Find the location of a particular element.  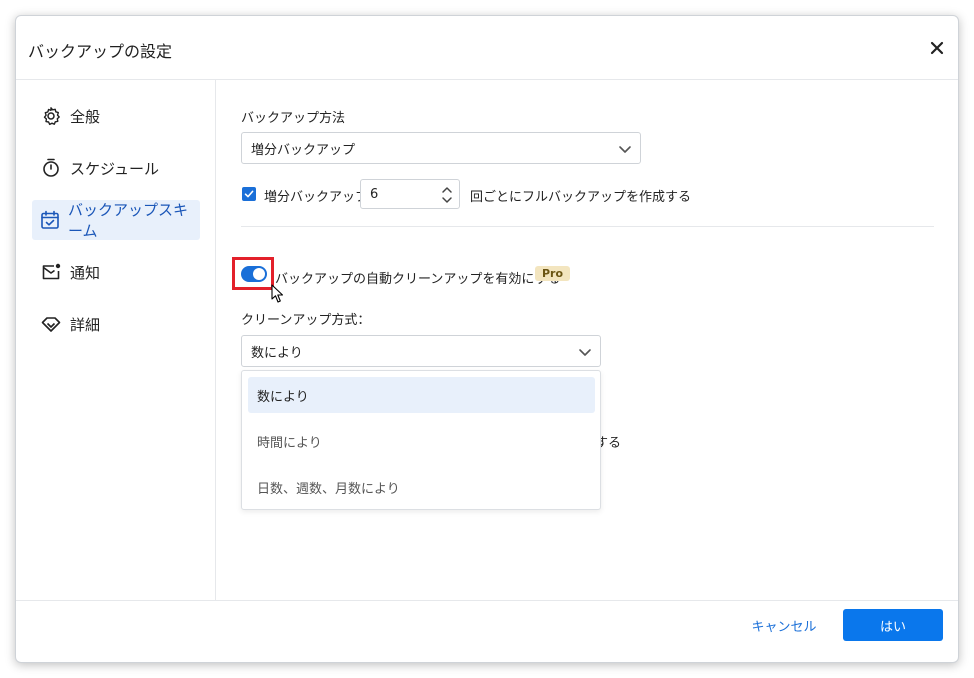

mouse-cursor-icon is located at coordinates (277, 293).